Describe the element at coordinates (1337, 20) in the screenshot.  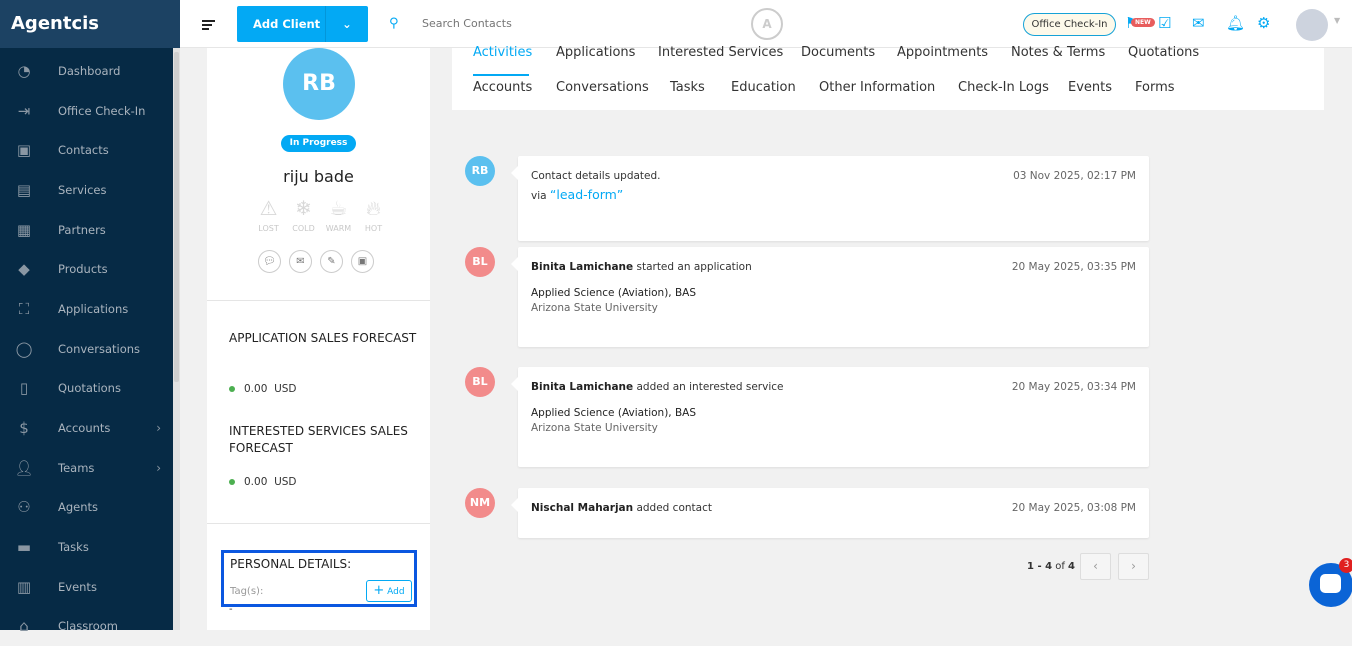
I see `caret-down-icon: ▼` at that location.